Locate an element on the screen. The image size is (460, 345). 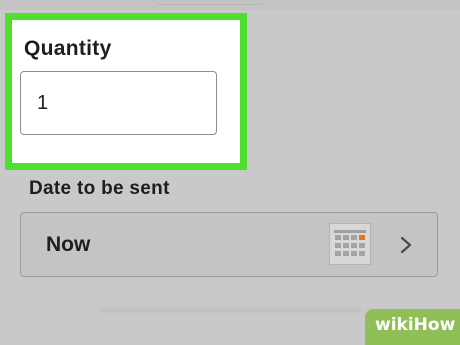
calendar-icon is located at coordinates (350, 244).